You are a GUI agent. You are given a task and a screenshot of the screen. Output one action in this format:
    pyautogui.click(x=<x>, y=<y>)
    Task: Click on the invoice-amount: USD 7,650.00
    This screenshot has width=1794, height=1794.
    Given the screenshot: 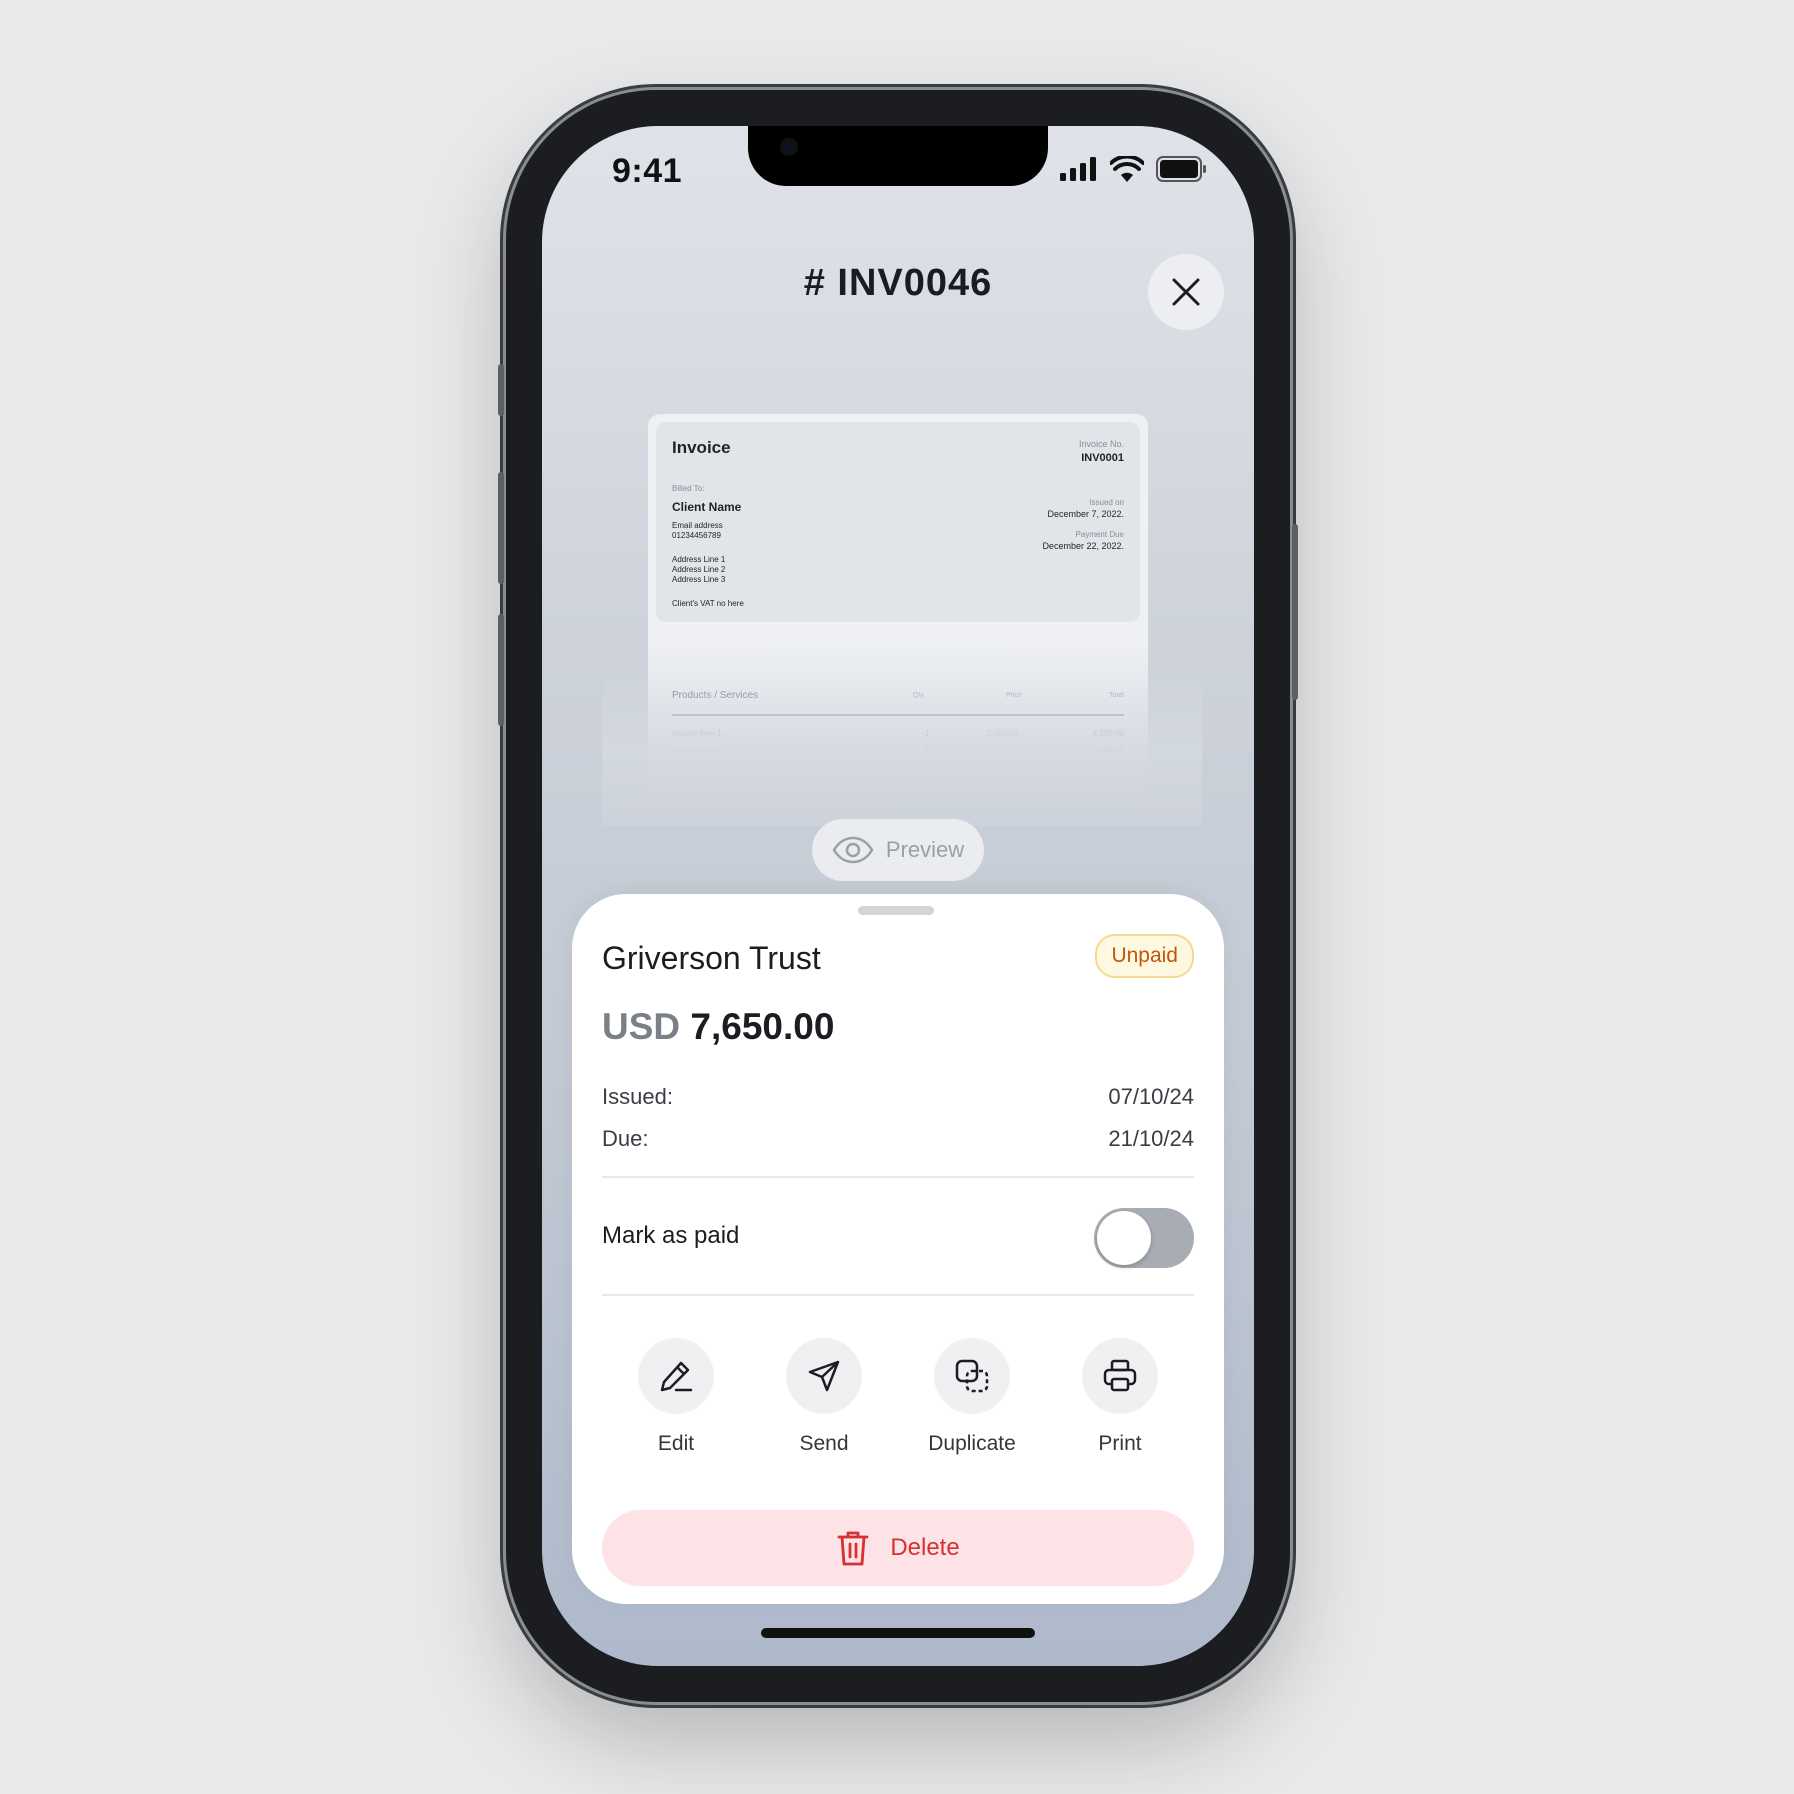 What is the action you would take?
    pyautogui.click(x=718, y=1027)
    